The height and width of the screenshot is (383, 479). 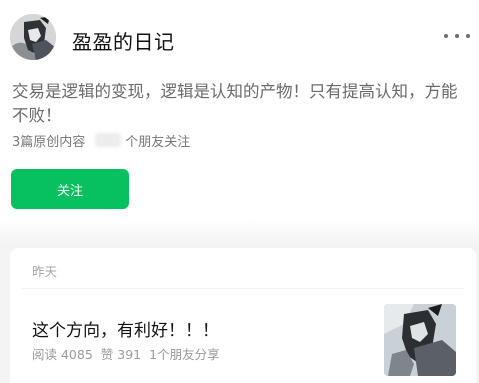 What do you see at coordinates (70, 189) in the screenshot?
I see `follow-button: 关注` at bounding box center [70, 189].